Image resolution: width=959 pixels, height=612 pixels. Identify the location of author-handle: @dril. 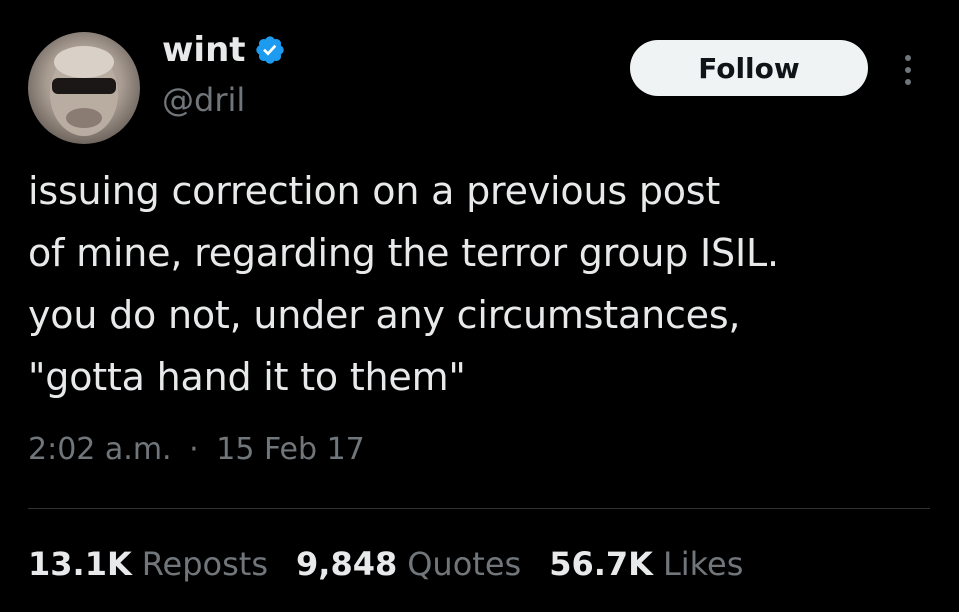
(203, 100).